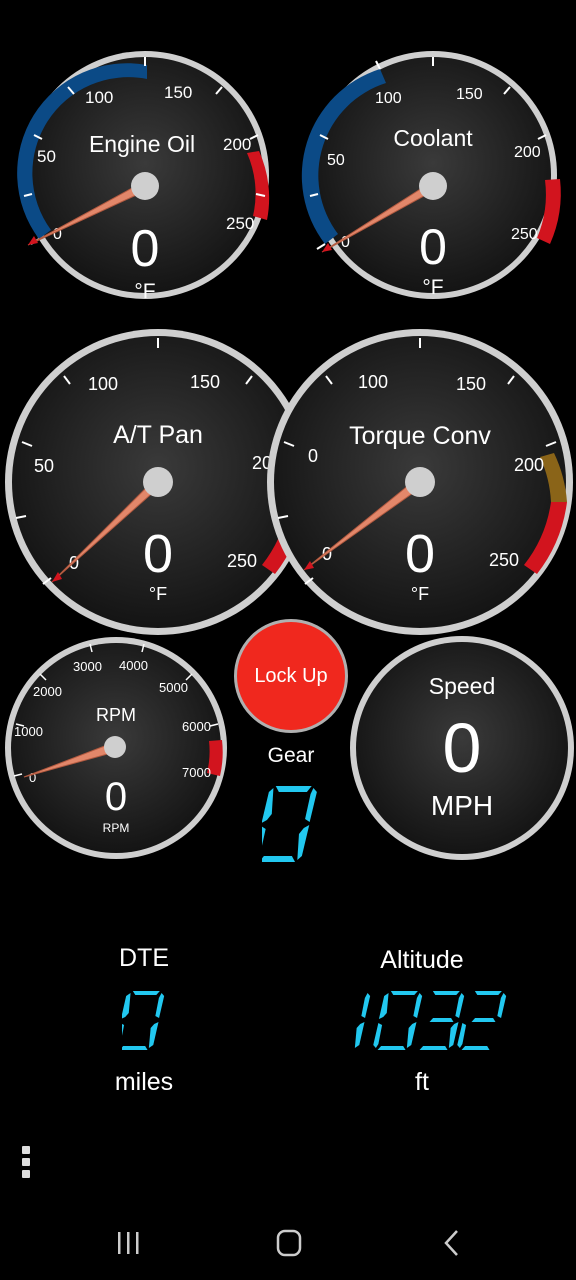  What do you see at coordinates (47, 691) in the screenshot?
I see `tick-label: 2000` at bounding box center [47, 691].